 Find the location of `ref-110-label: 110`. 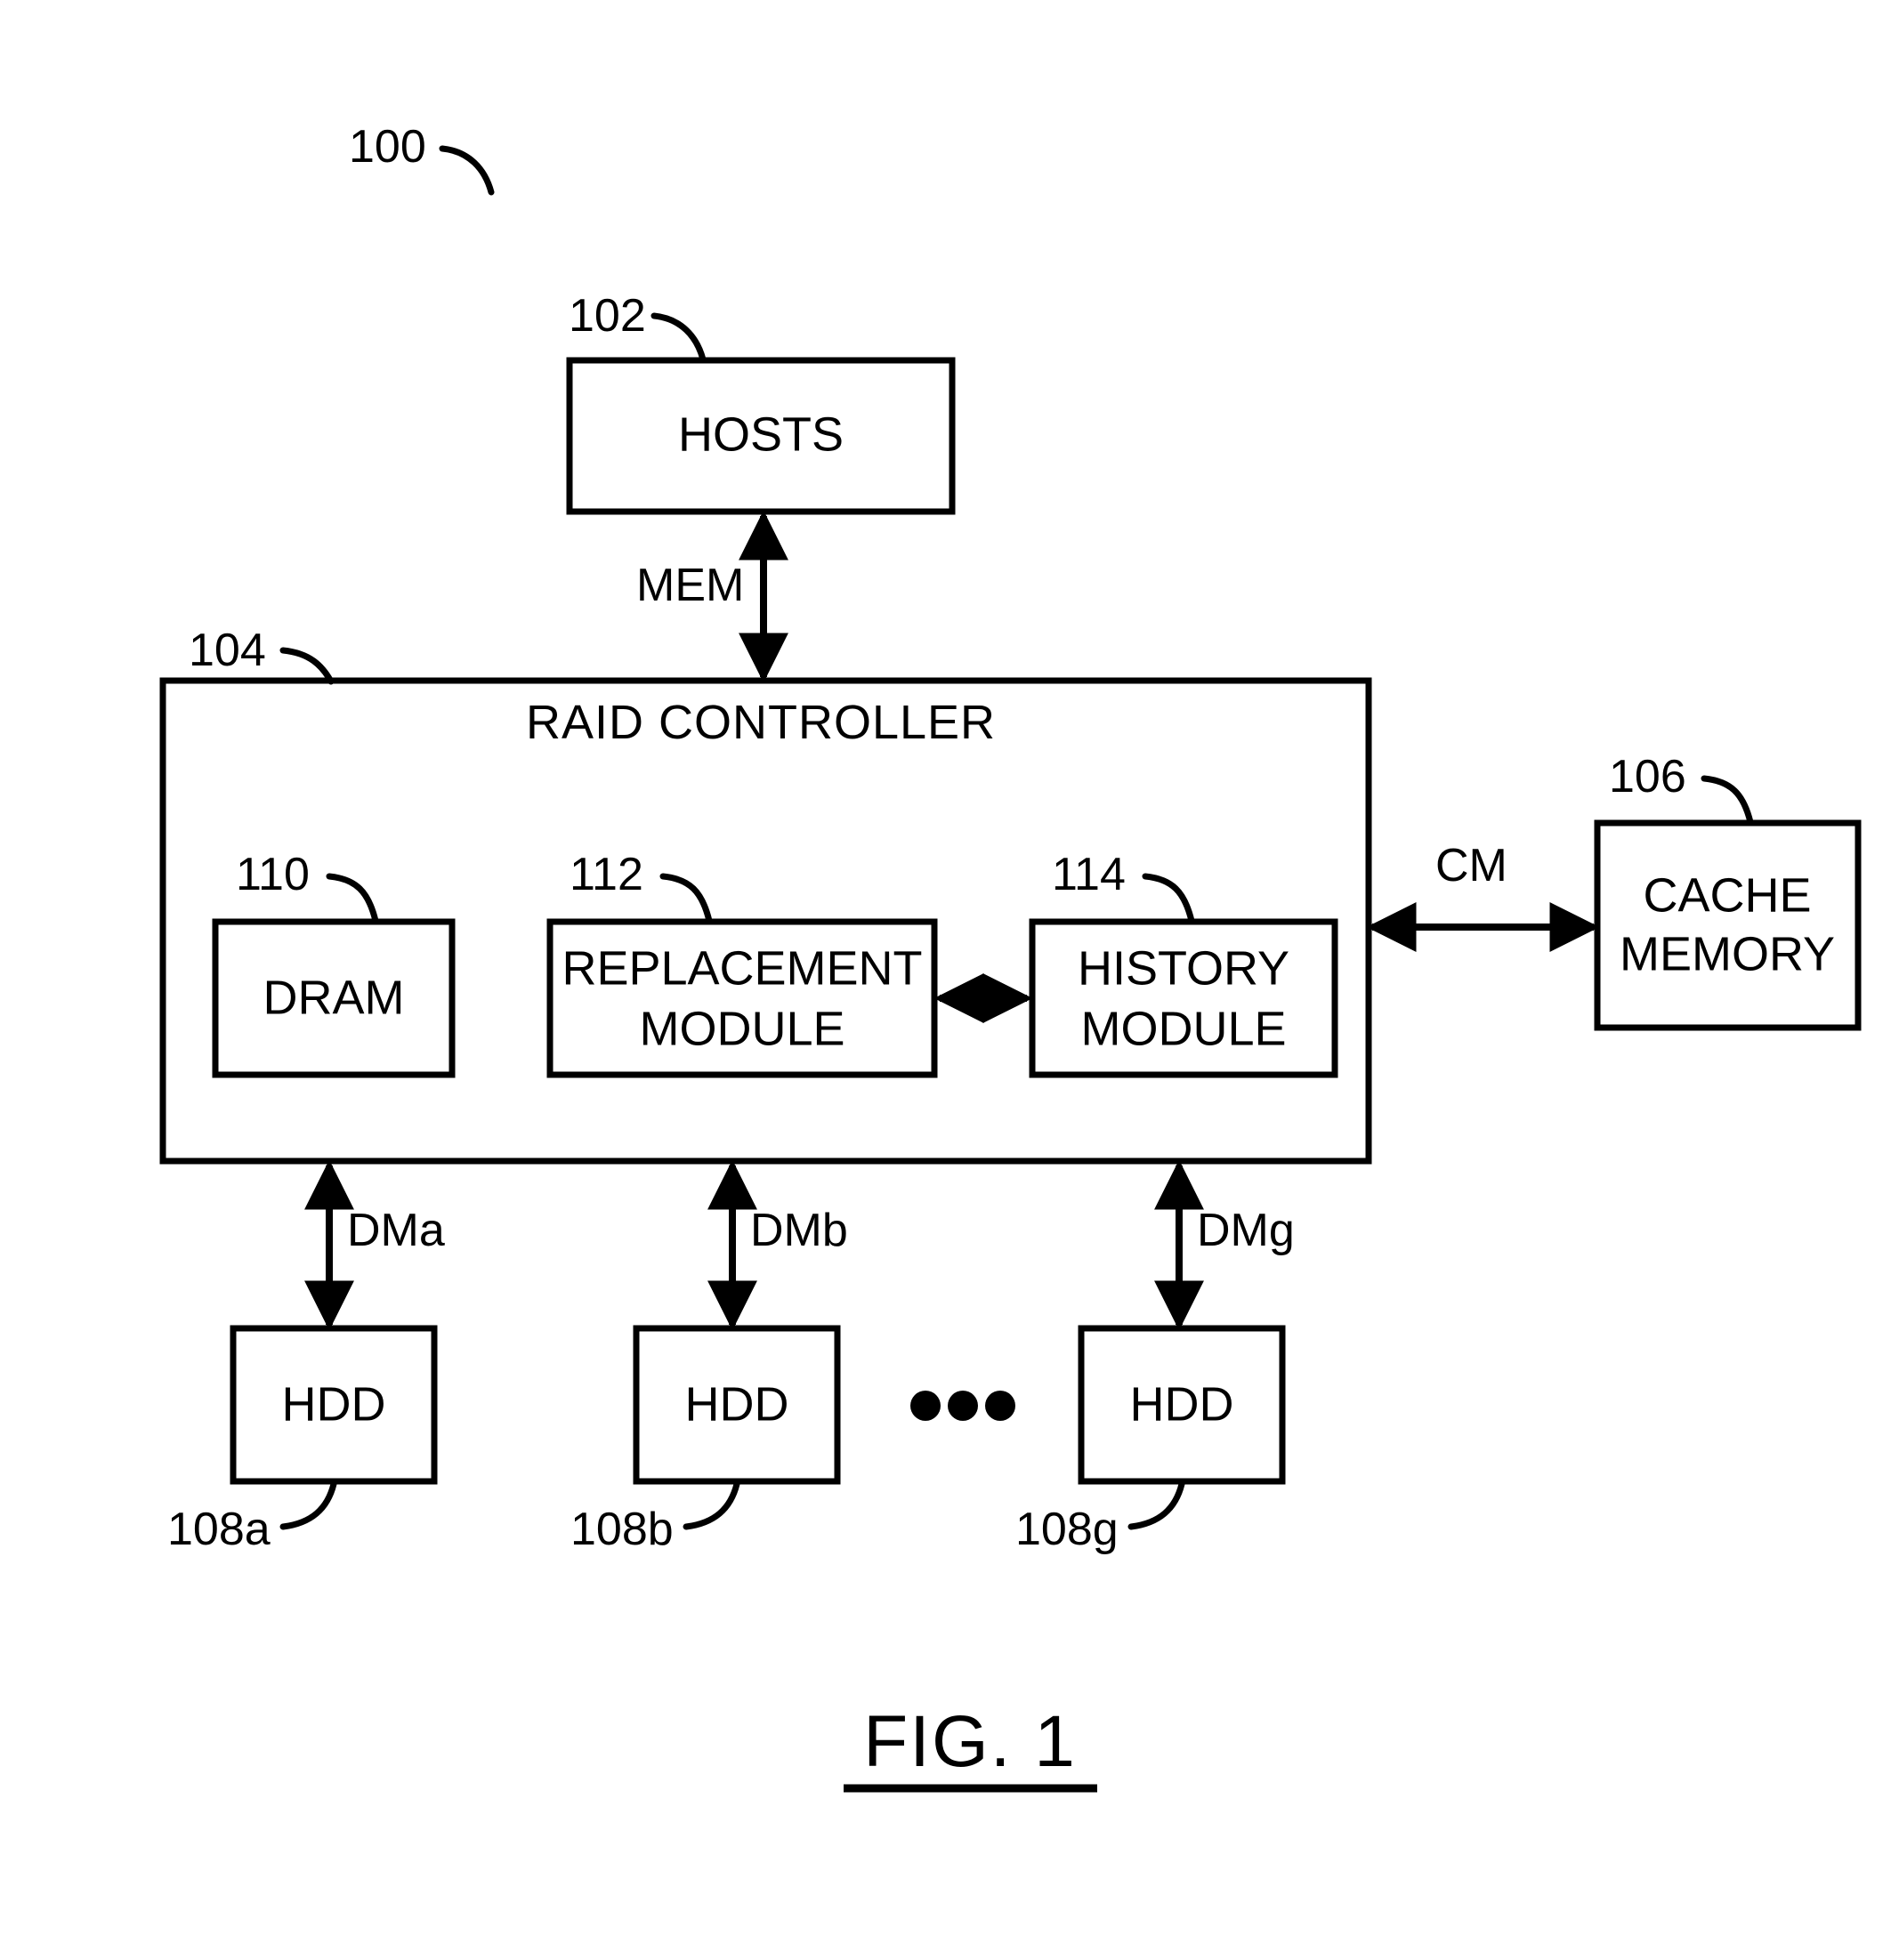

ref-110-label: 110 is located at coordinates (273, 875).